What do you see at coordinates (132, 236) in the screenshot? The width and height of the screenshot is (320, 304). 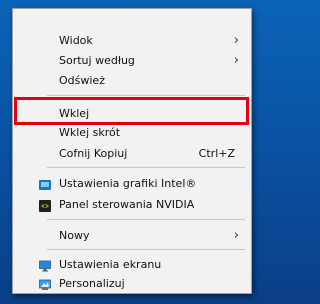 I see `menu-item-new: Nowy ›` at bounding box center [132, 236].